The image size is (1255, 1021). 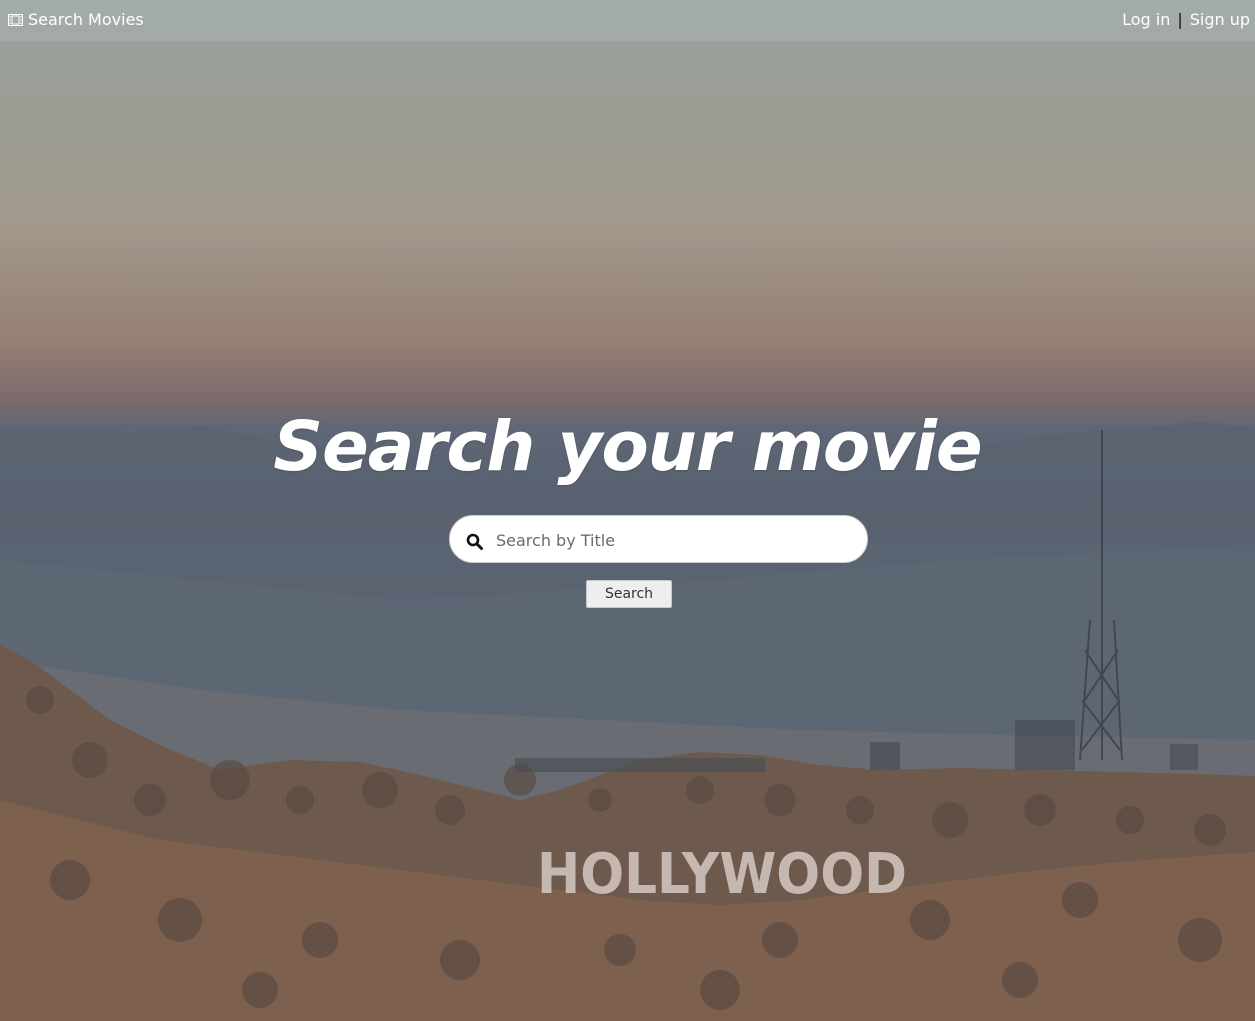 What do you see at coordinates (676, 540) in the screenshot?
I see `search-input` at bounding box center [676, 540].